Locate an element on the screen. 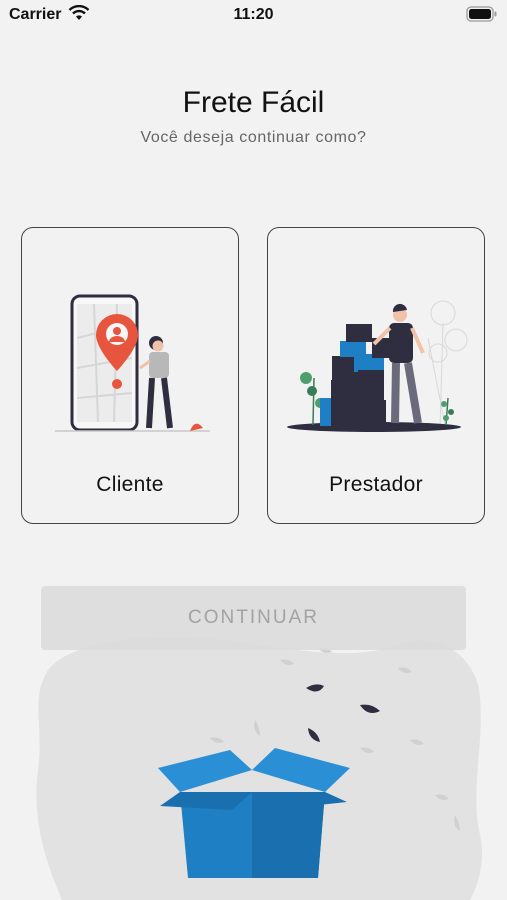  option-card-cliente: Cliente is located at coordinates (130, 375).